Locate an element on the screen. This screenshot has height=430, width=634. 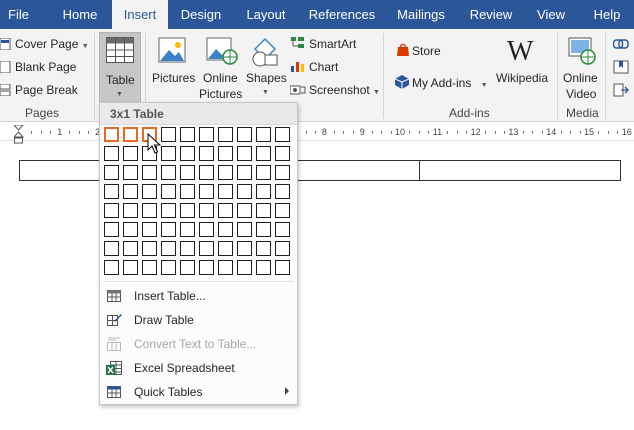
smartart-button: SmartArt is located at coordinates (332, 44).